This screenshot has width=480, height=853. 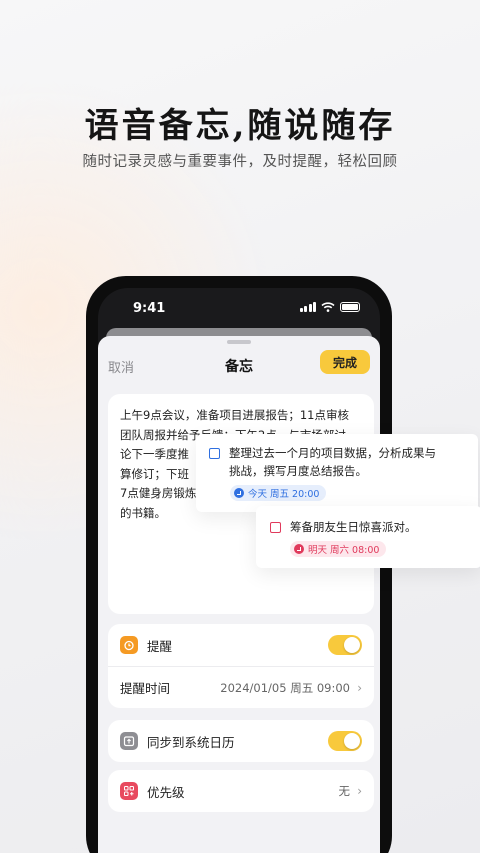 I want to click on alarm-clock-icon, so click(x=129, y=645).